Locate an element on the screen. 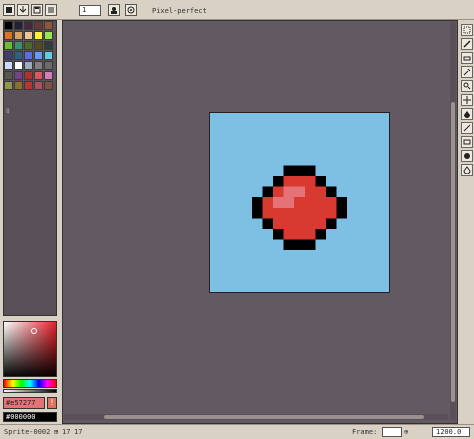 This screenshot has height=439, width=474. size-height: 17 is located at coordinates (78, 432).